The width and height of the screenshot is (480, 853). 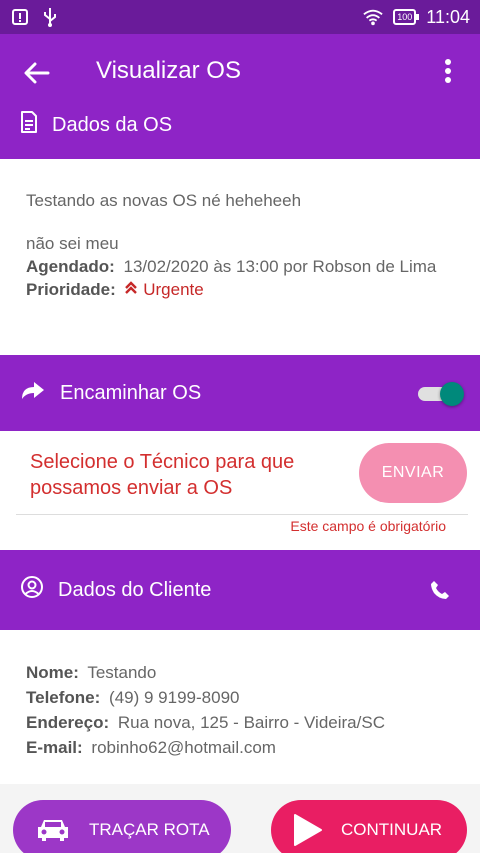 I want to click on forward-os-bar: Encaminhar OS, so click(x=240, y=393).